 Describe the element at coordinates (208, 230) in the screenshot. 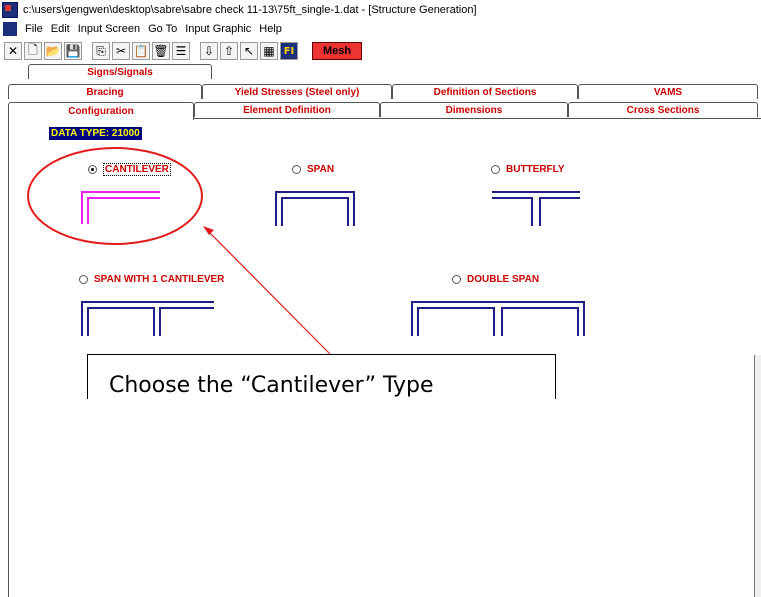

I see `annotation-arrowhead` at that location.